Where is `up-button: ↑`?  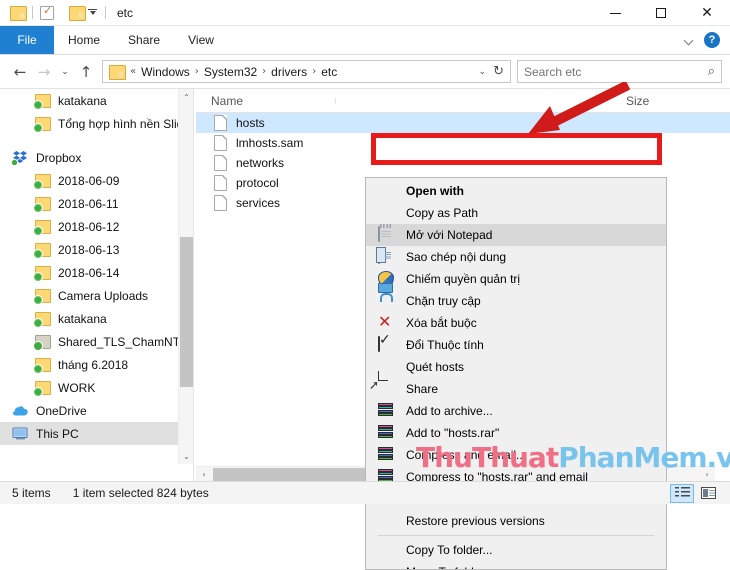
up-button: ↑ is located at coordinates (86, 72).